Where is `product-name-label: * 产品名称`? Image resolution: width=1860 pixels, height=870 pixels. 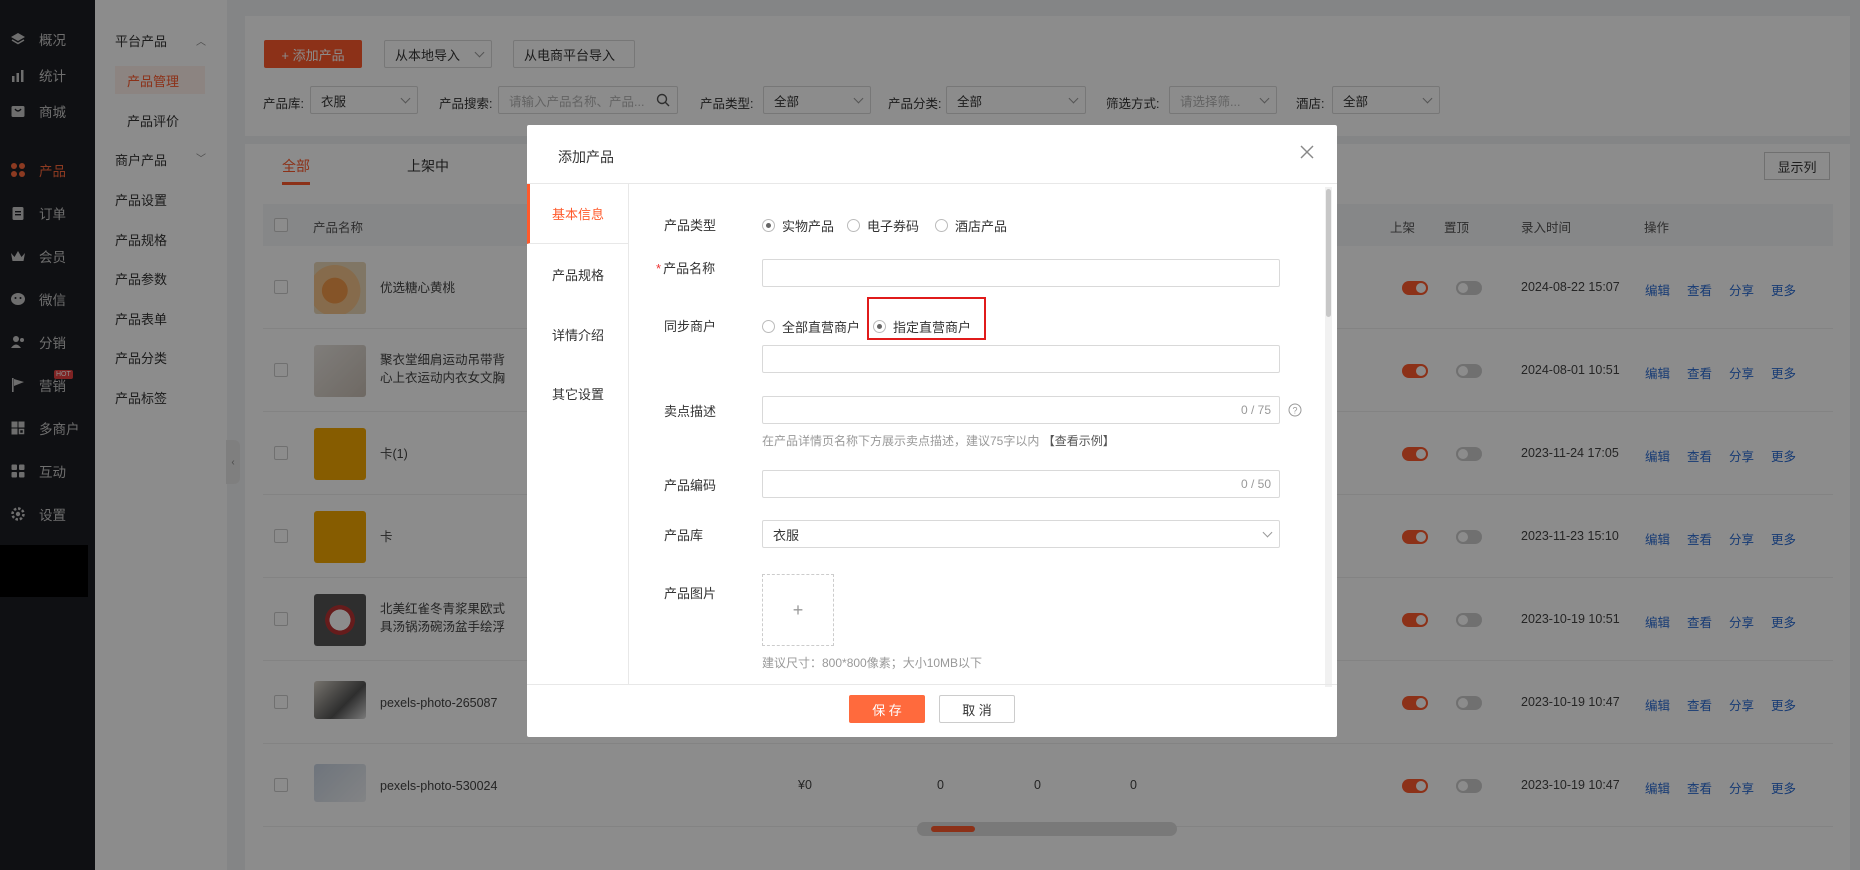 product-name-label: * 产品名称 is located at coordinates (685, 267).